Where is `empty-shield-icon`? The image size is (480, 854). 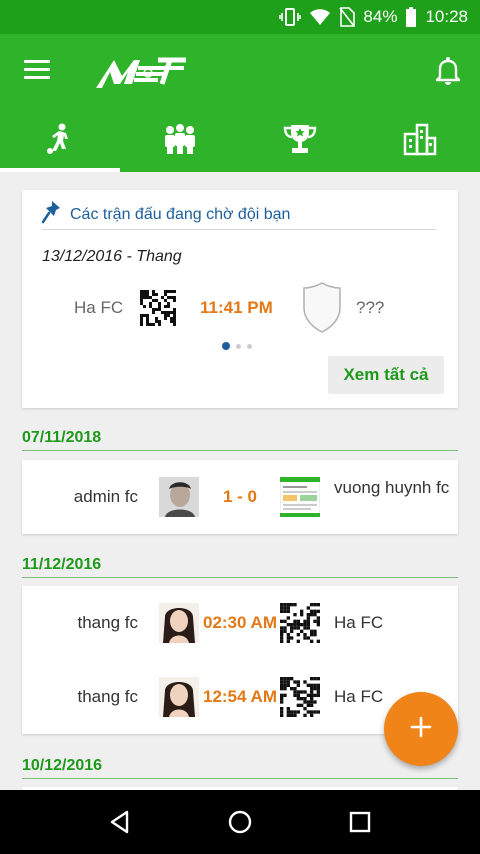
empty-shield-icon is located at coordinates (322, 308).